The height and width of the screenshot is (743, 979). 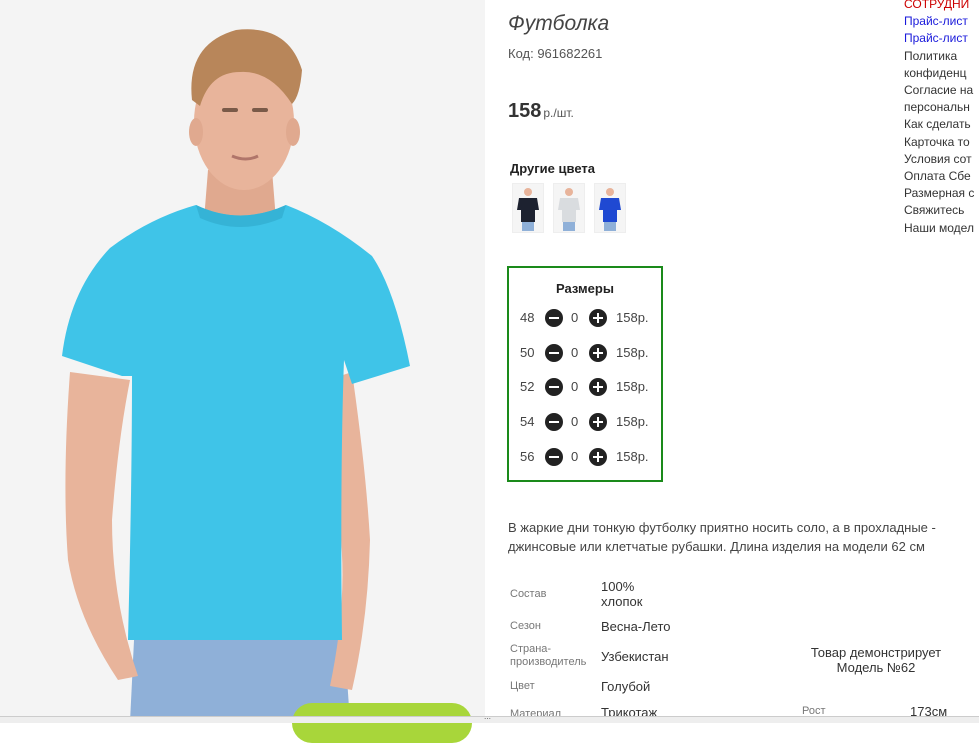 I want to click on sidebar-link: Карточка то, so click(x=941, y=142).